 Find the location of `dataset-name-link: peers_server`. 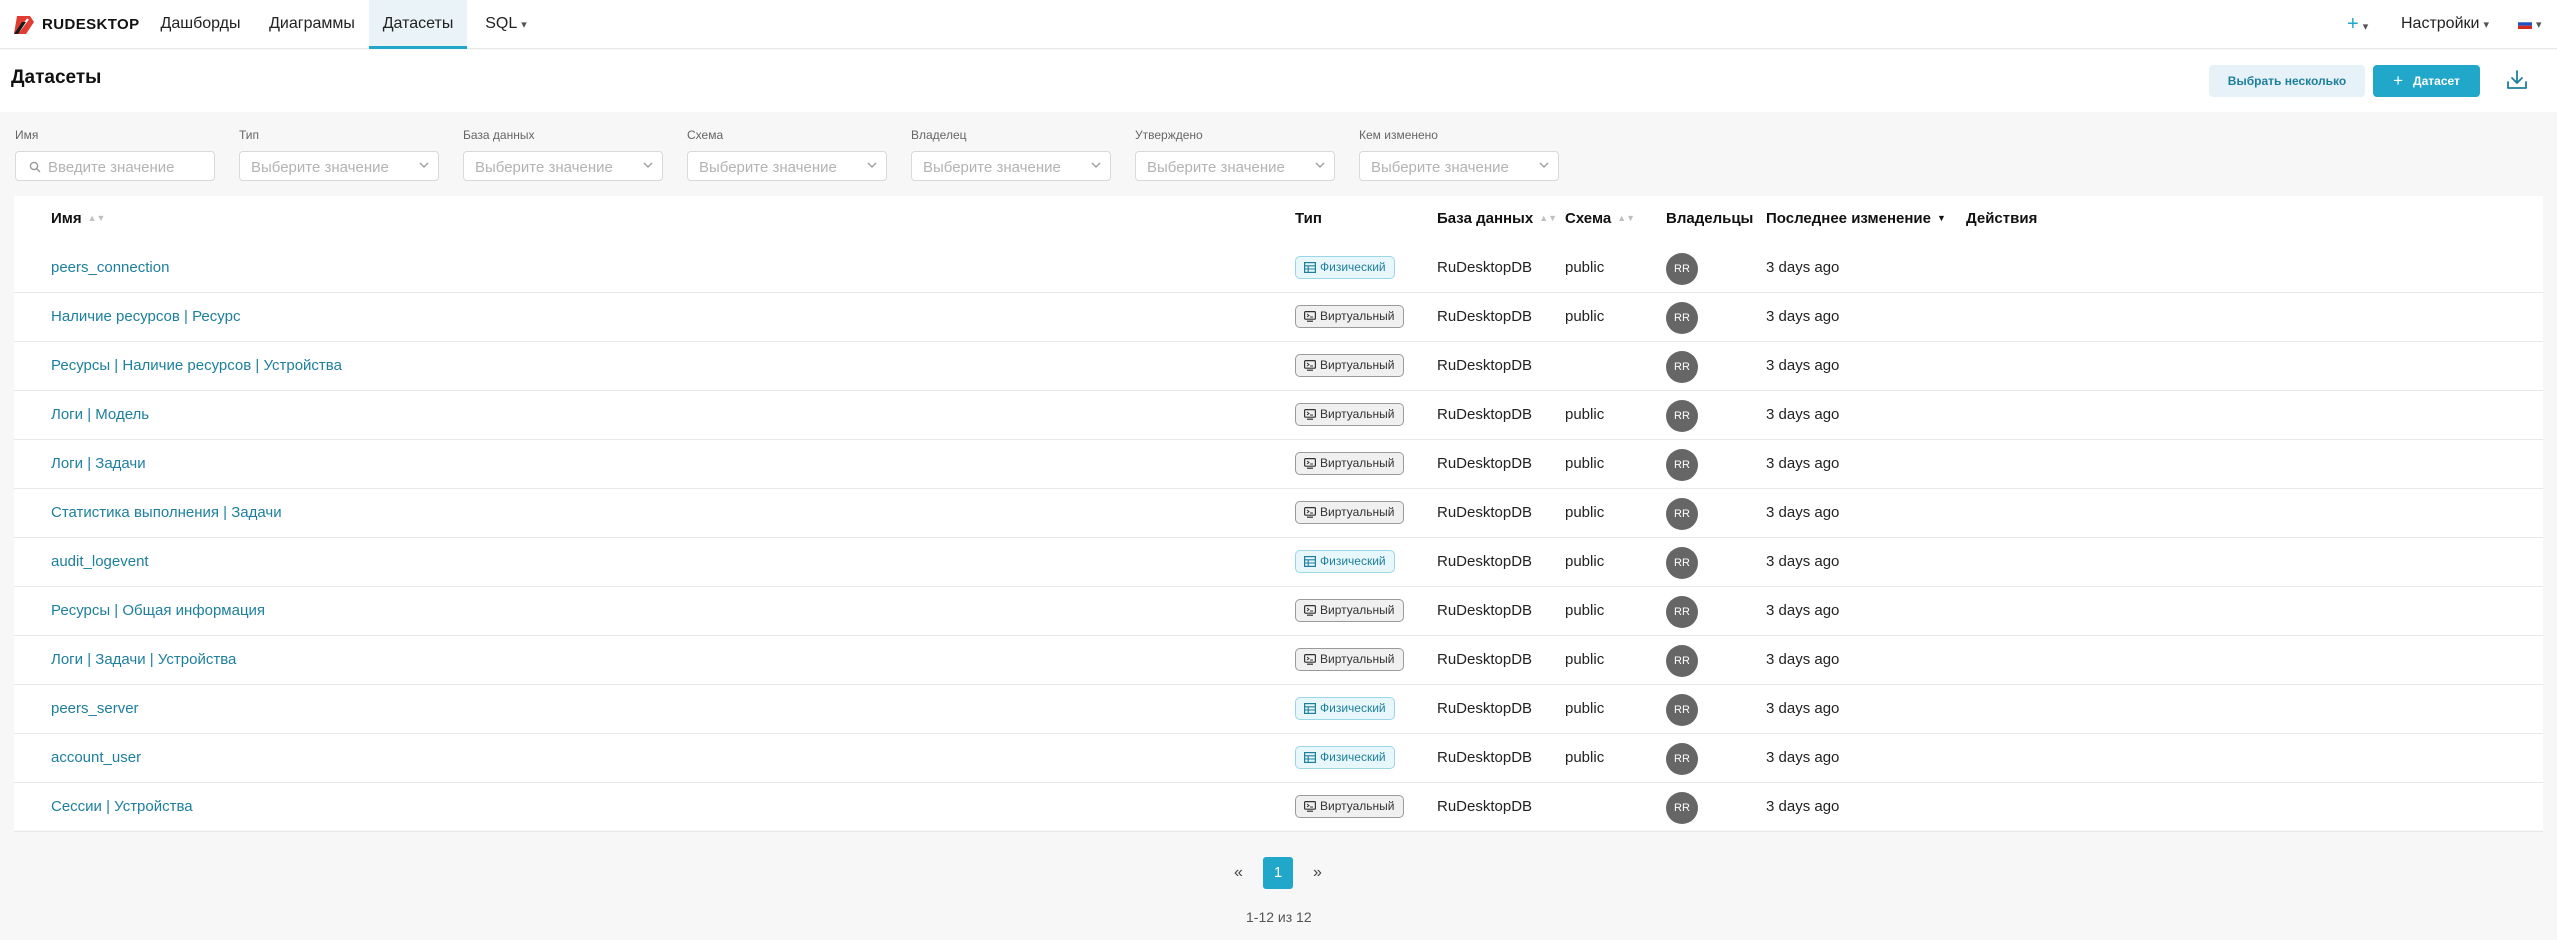

dataset-name-link: peers_server is located at coordinates (95, 708).